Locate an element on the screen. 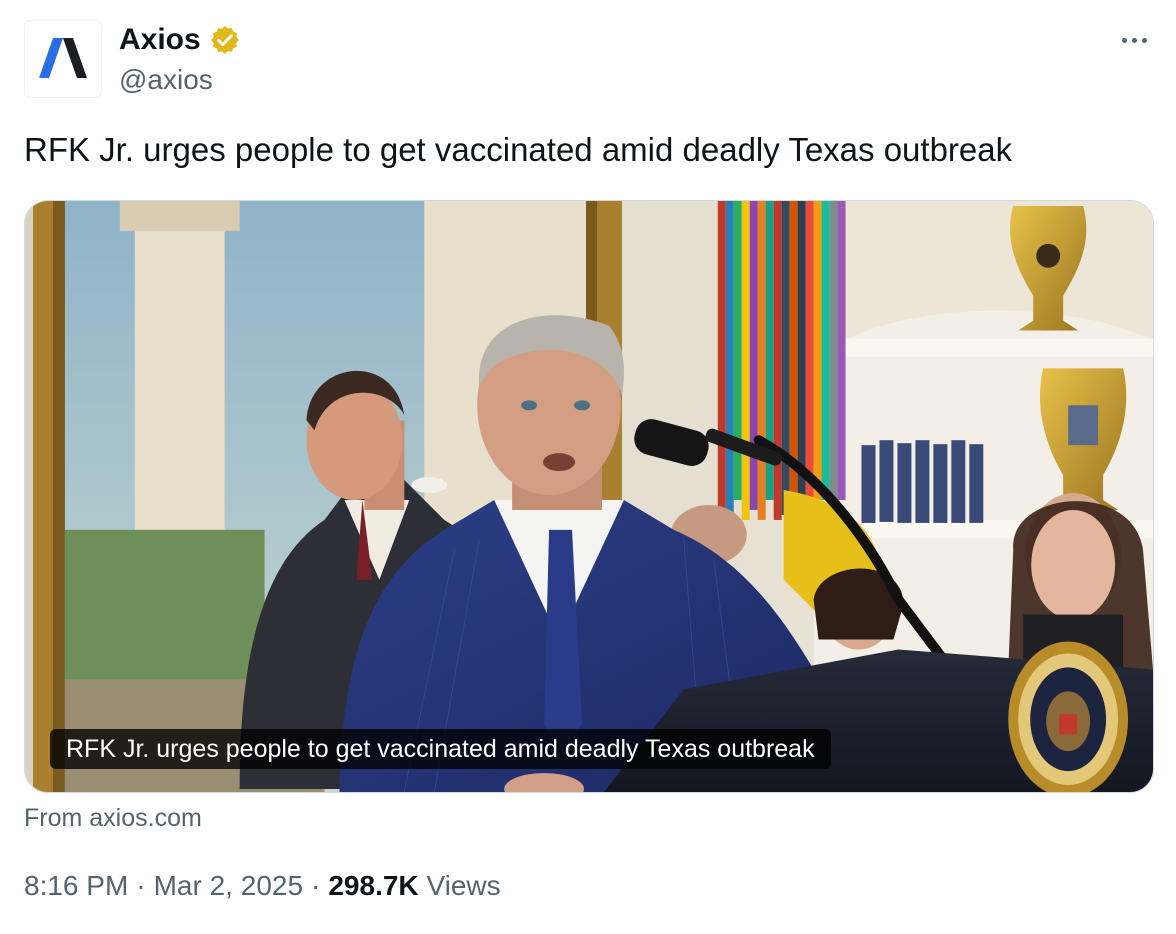 The height and width of the screenshot is (934, 1176). views-count: 298.7K is located at coordinates (373, 885).